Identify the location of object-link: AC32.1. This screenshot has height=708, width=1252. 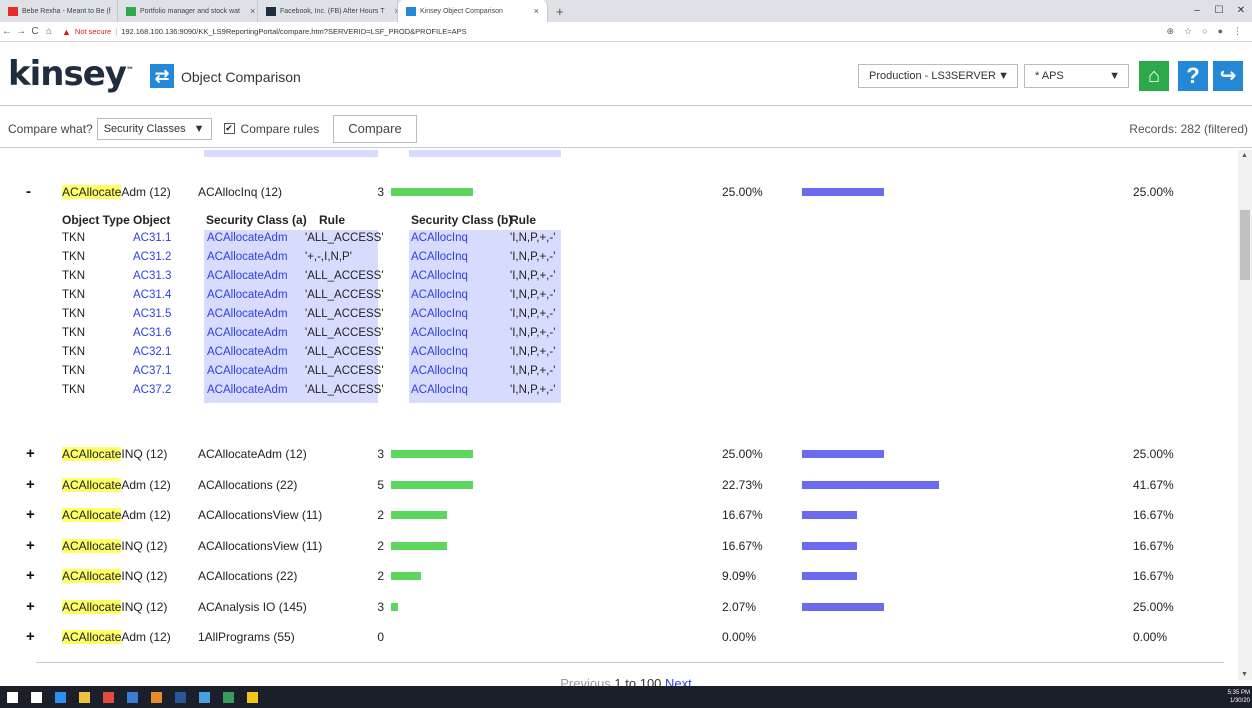
(152, 352).